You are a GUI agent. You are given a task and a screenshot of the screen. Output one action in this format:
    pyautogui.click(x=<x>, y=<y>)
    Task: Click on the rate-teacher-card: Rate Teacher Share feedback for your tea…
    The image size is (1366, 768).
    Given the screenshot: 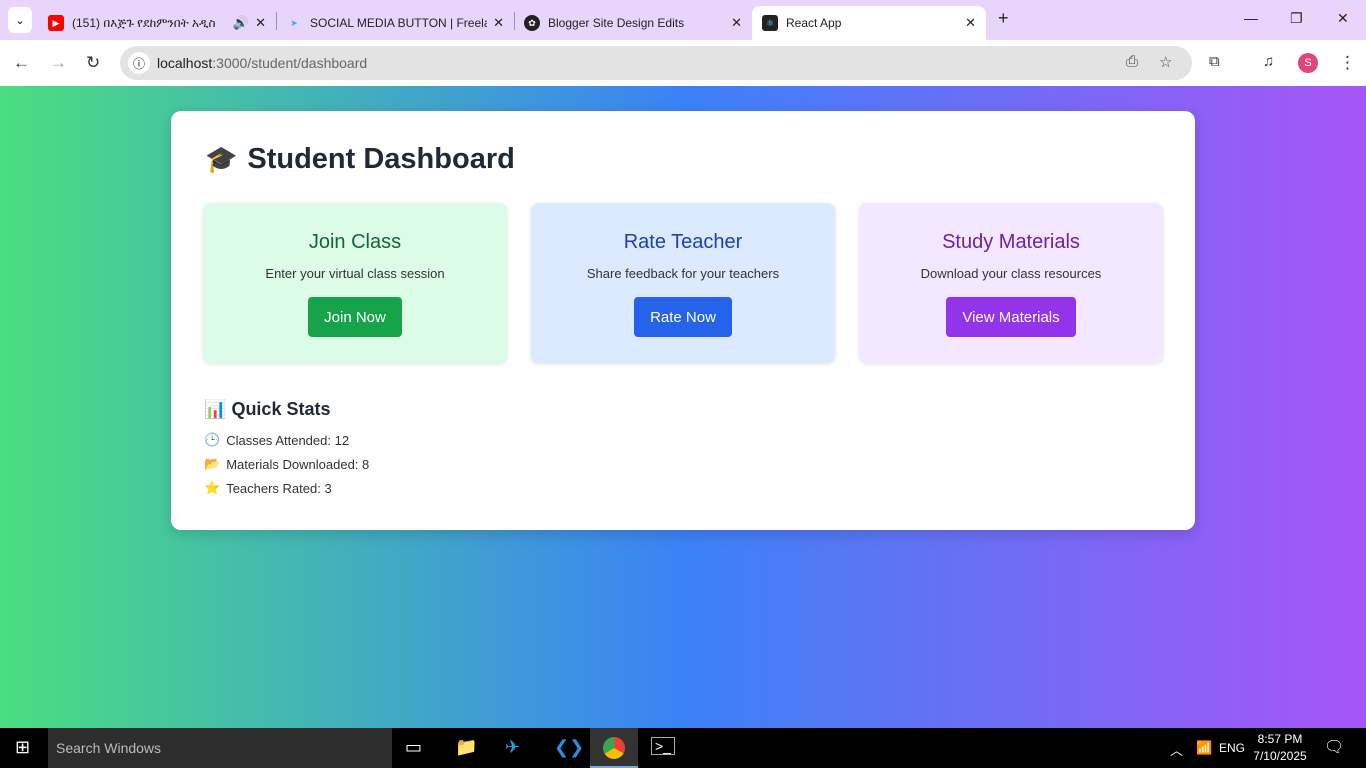 What is the action you would take?
    pyautogui.click(x=683, y=283)
    